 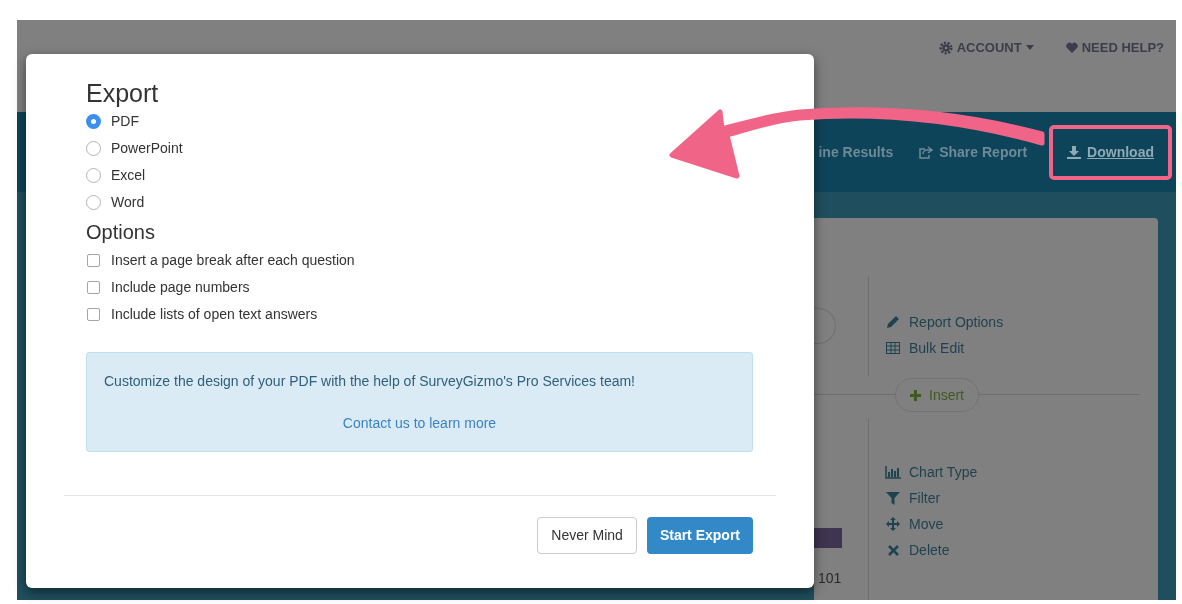 I want to click on info-text: Customize the design of your PDF with the help of SurveyGizmo's Pro Services team!, so click(x=369, y=381).